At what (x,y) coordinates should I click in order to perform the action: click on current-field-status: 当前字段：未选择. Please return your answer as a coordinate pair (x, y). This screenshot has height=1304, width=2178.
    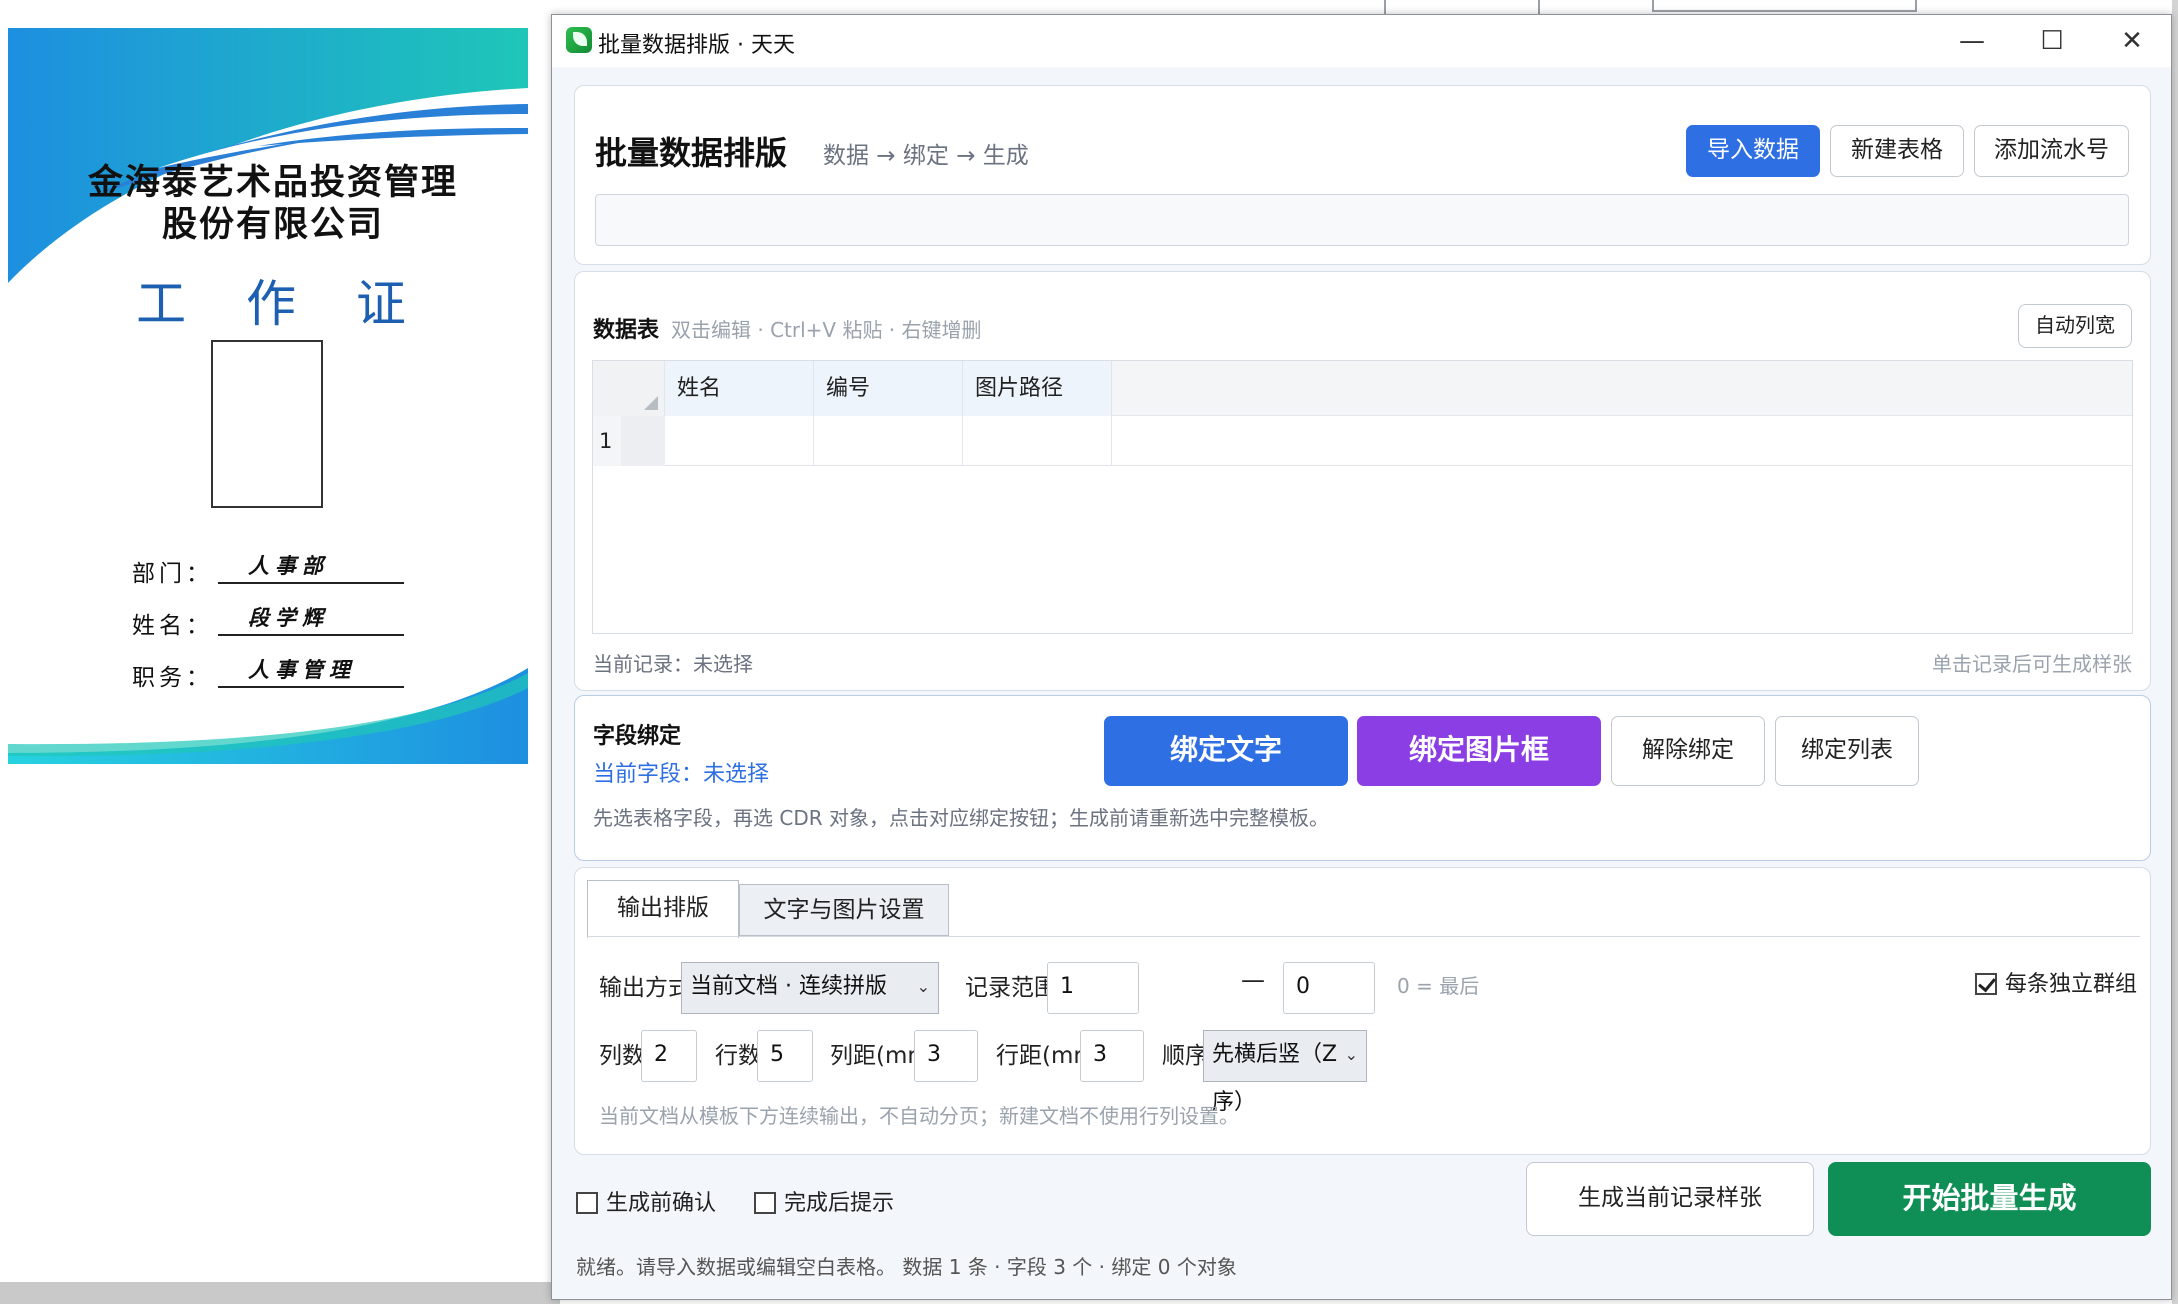
    Looking at the image, I should click on (681, 774).